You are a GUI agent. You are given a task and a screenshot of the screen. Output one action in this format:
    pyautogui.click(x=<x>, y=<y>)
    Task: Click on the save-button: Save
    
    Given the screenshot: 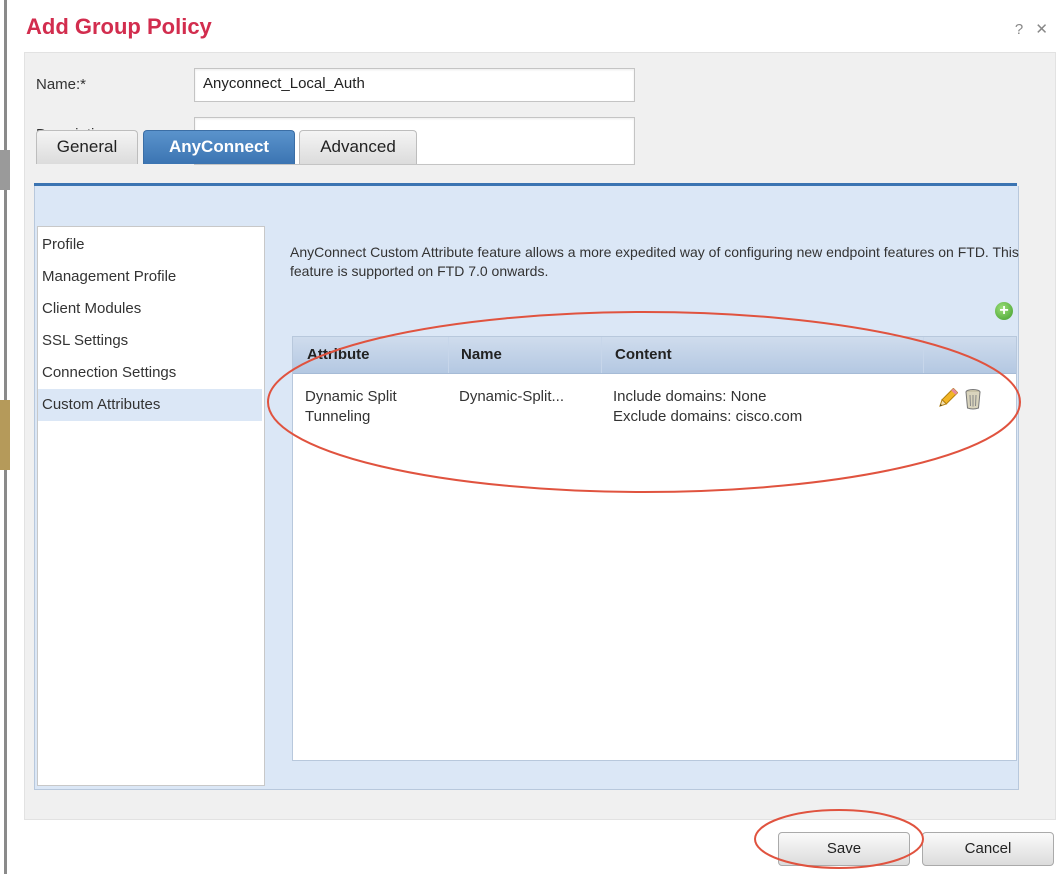 What is the action you would take?
    pyautogui.click(x=844, y=849)
    